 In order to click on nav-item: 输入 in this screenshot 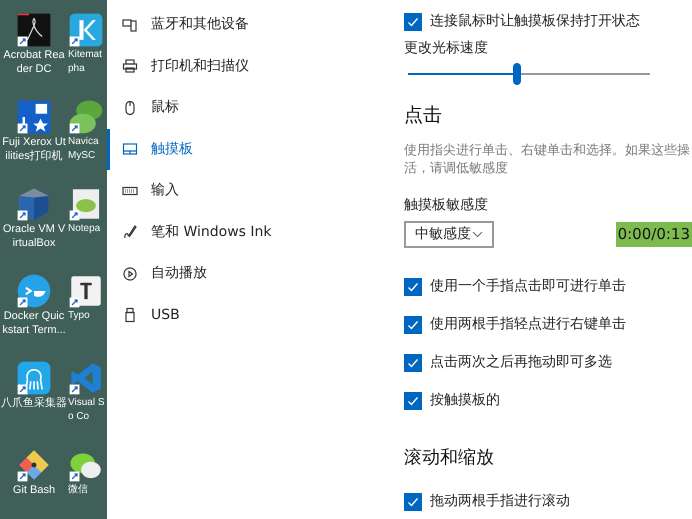, I will do `click(248, 191)`.